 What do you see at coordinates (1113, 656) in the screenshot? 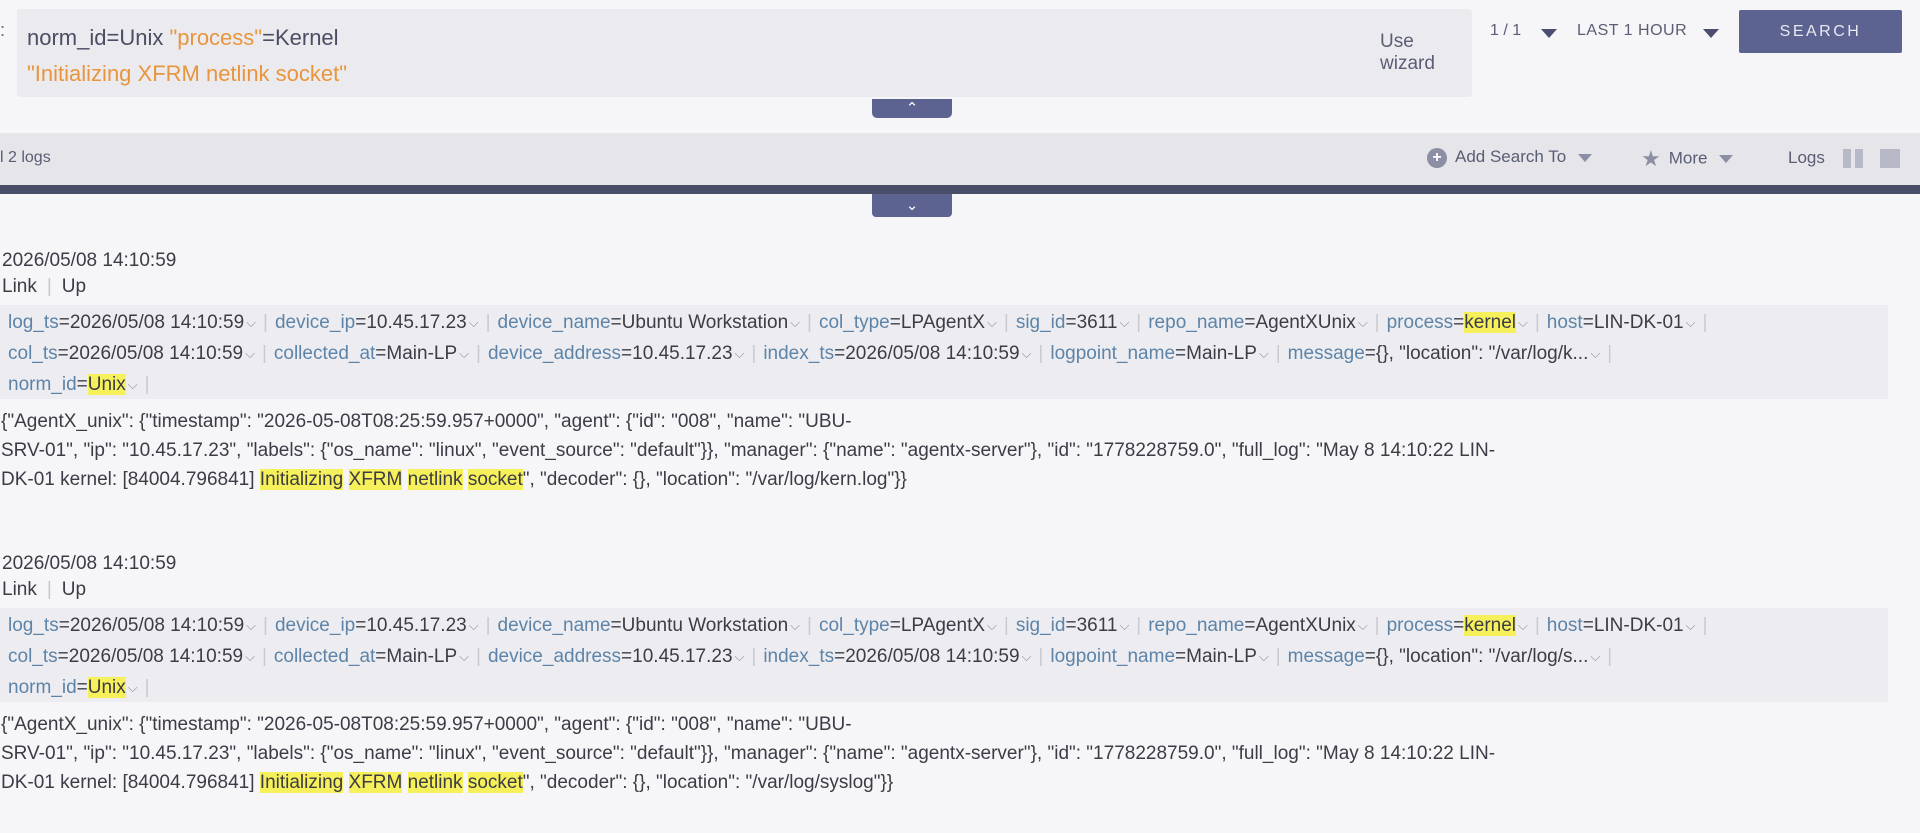
I see `field-key: logpoint_name` at bounding box center [1113, 656].